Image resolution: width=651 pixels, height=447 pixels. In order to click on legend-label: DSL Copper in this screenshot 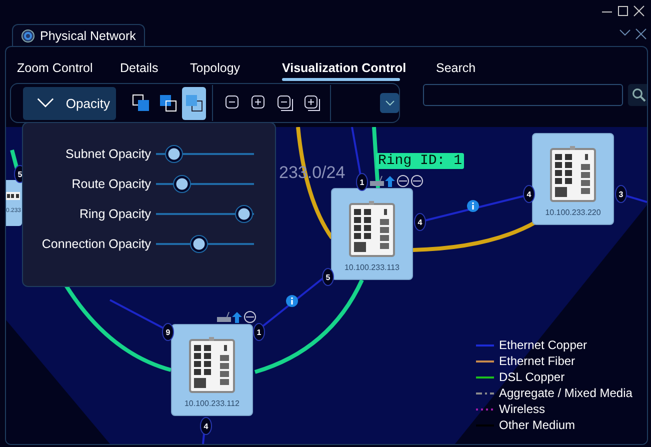, I will do `click(532, 377)`.